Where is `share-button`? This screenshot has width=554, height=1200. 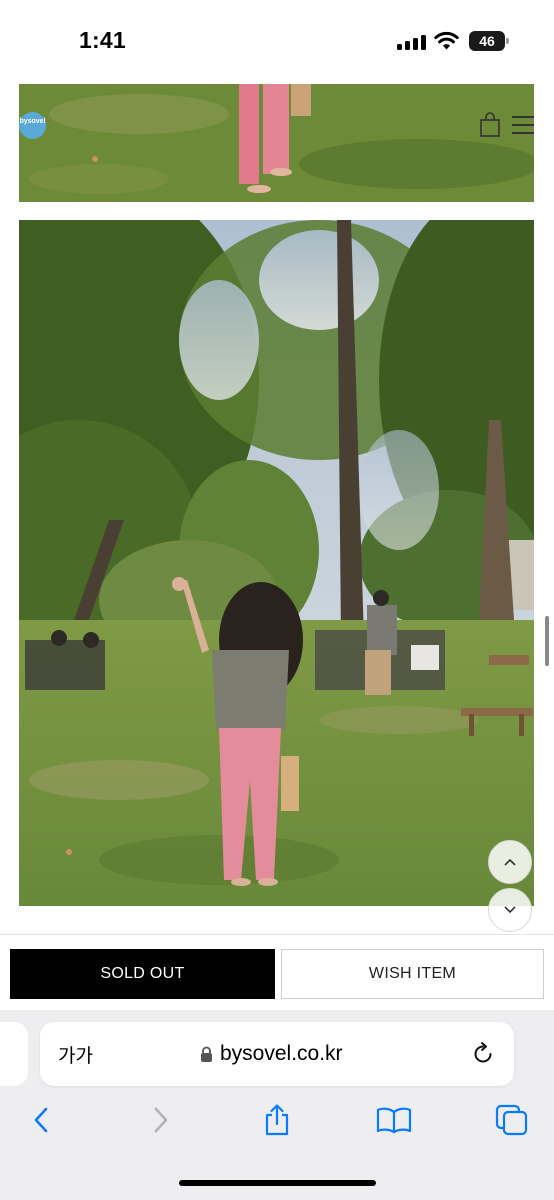 share-button is located at coordinates (277, 1120).